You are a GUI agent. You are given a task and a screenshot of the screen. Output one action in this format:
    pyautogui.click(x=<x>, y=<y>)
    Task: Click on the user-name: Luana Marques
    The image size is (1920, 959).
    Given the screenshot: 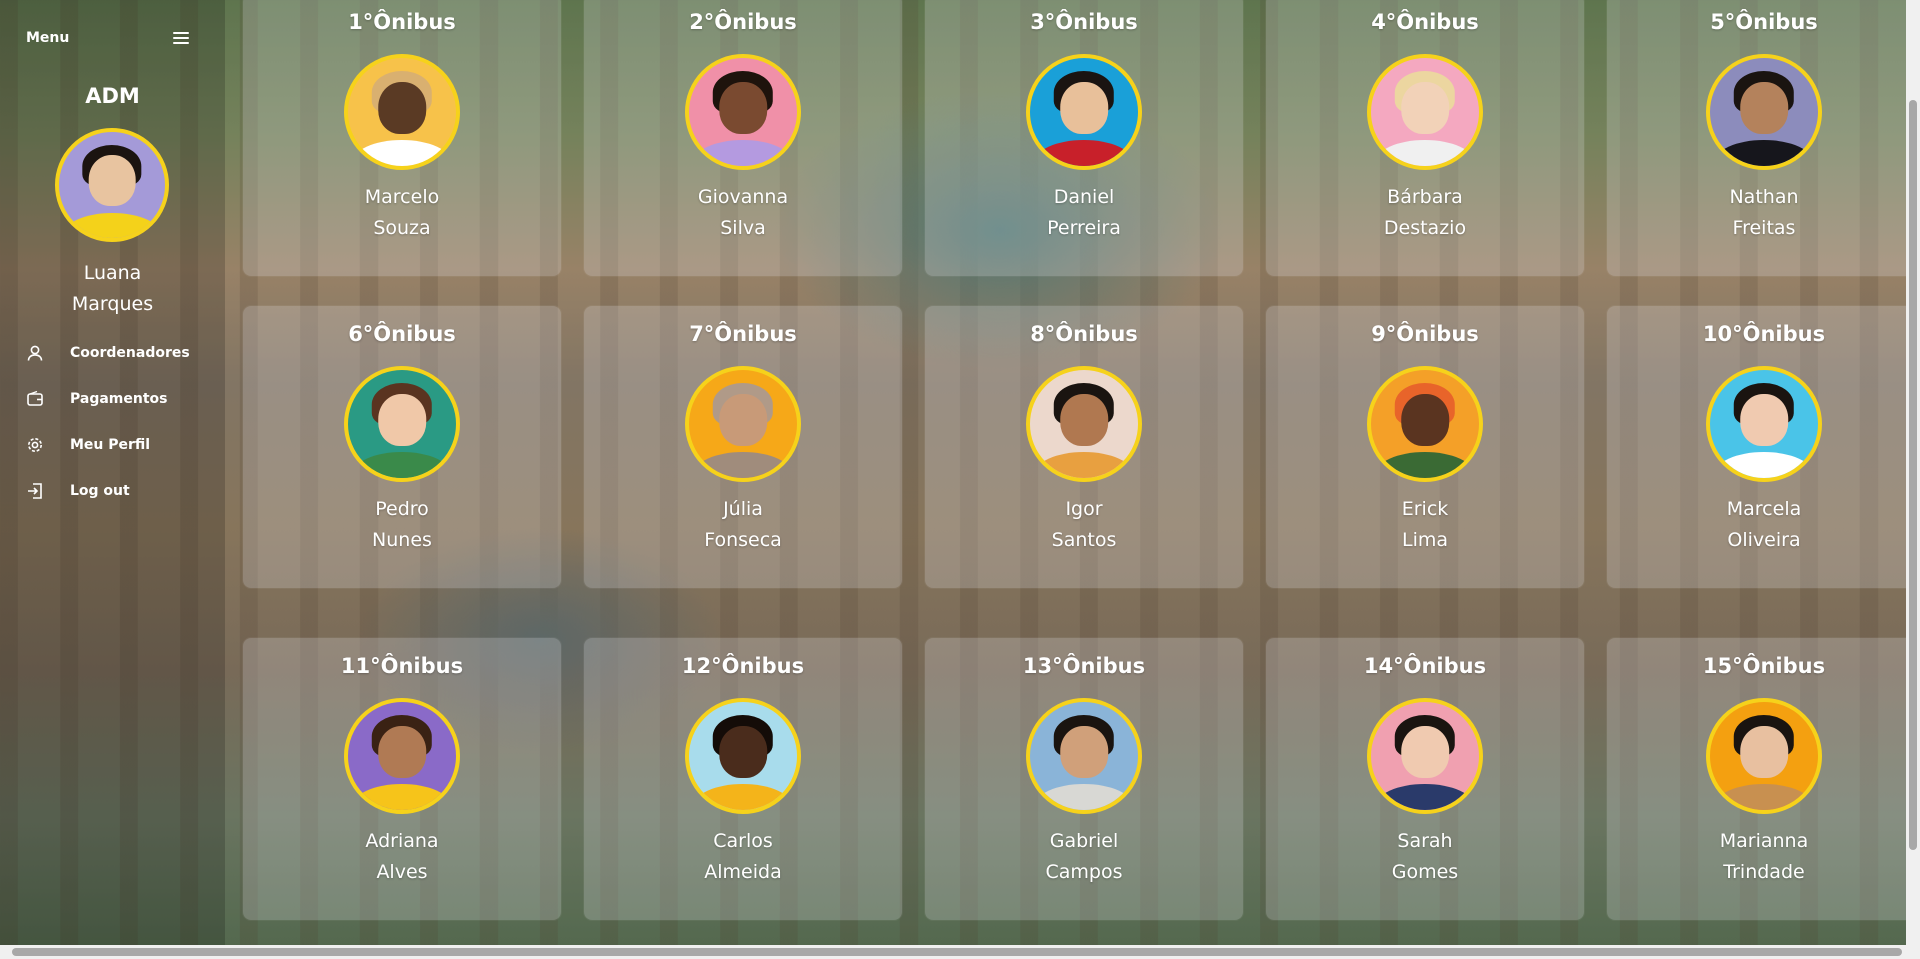 What is the action you would take?
    pyautogui.click(x=112, y=289)
    